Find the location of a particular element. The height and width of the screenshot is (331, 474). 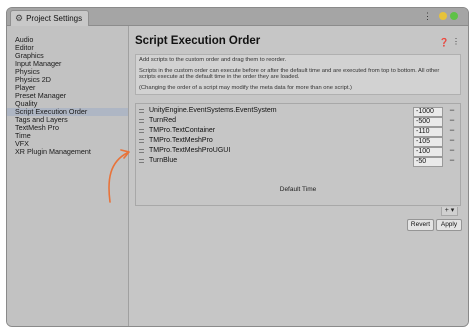

script-name: TMPro.TextContainer is located at coordinates (182, 130).